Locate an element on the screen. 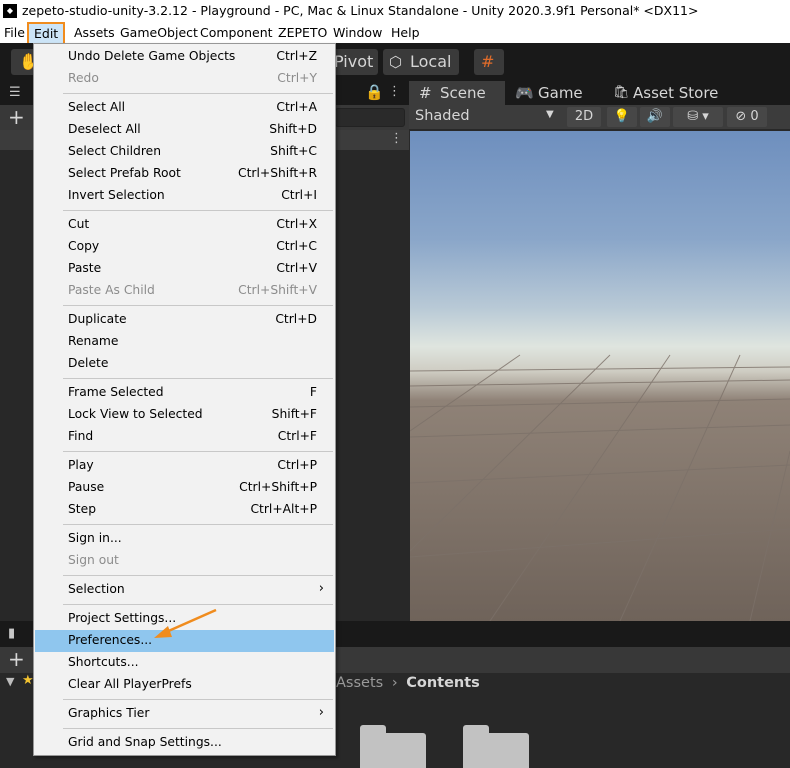  create-icon: + is located at coordinates (16, 659).